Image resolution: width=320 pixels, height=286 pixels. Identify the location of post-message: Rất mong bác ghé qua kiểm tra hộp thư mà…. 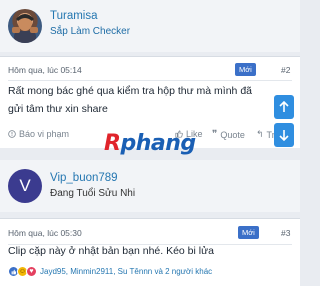
(130, 100).